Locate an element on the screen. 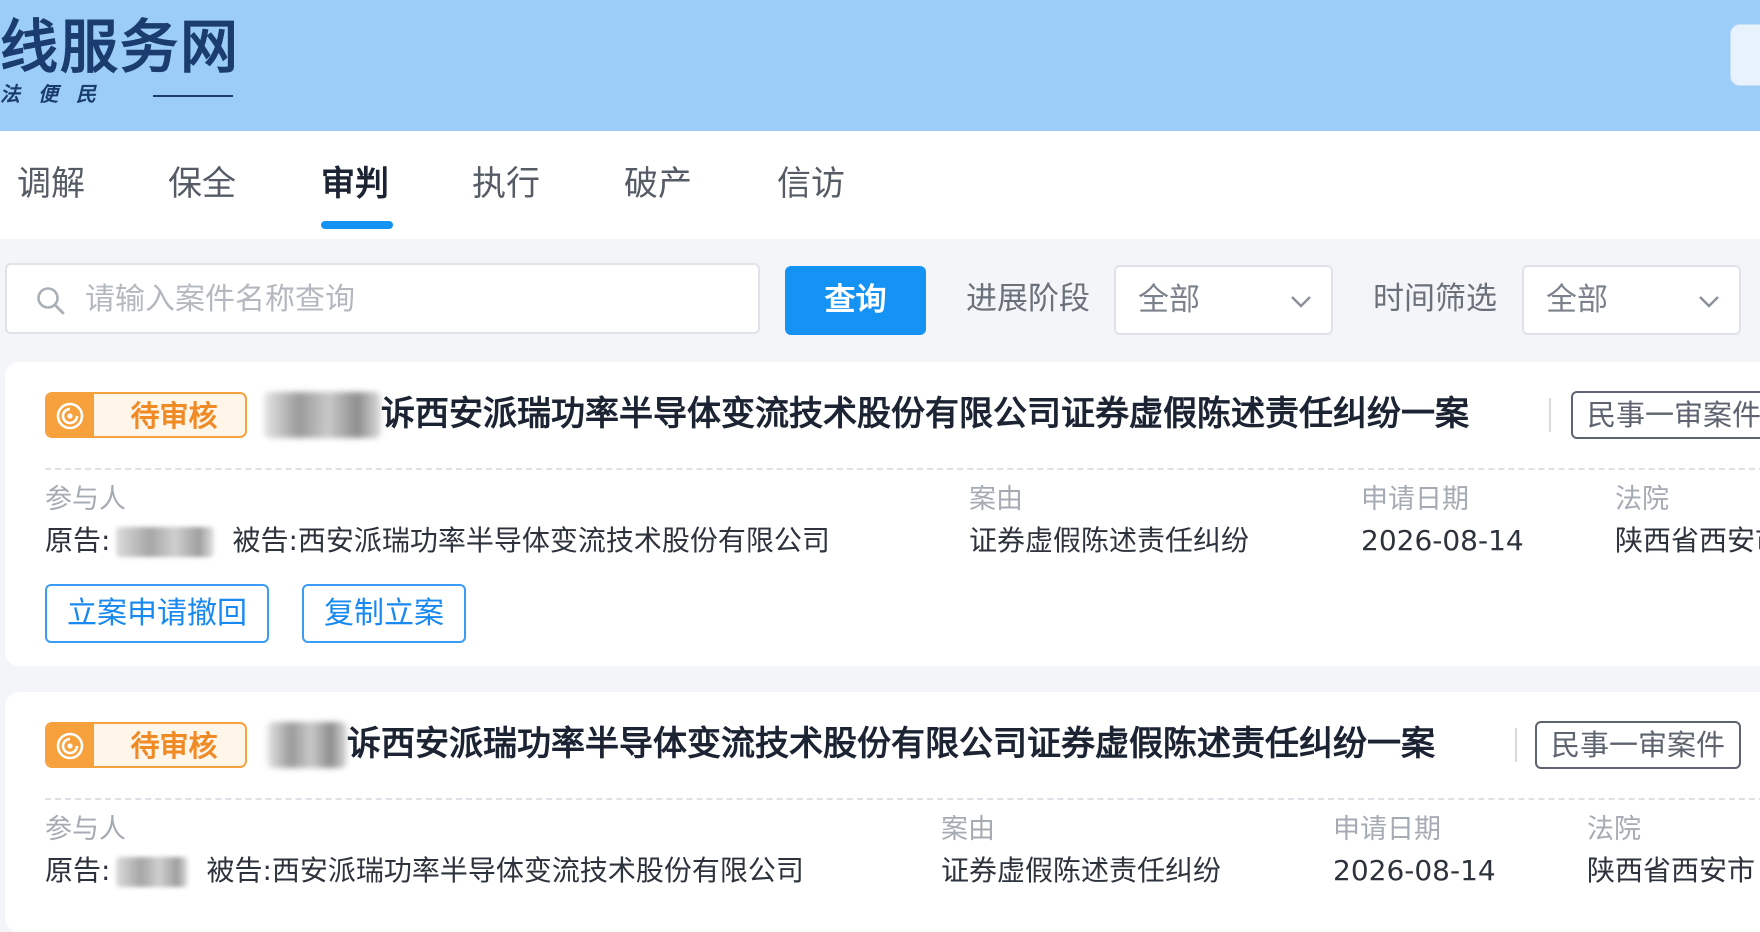 This screenshot has height=932, width=1760. stage-filter-label: 进展阶段 is located at coordinates (1028, 299).